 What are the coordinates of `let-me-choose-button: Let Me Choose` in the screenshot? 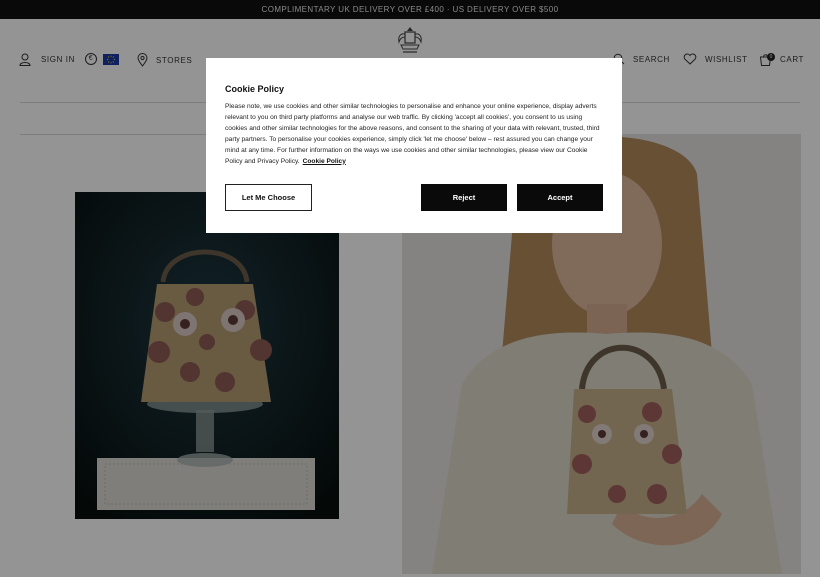 It's located at (268, 197).